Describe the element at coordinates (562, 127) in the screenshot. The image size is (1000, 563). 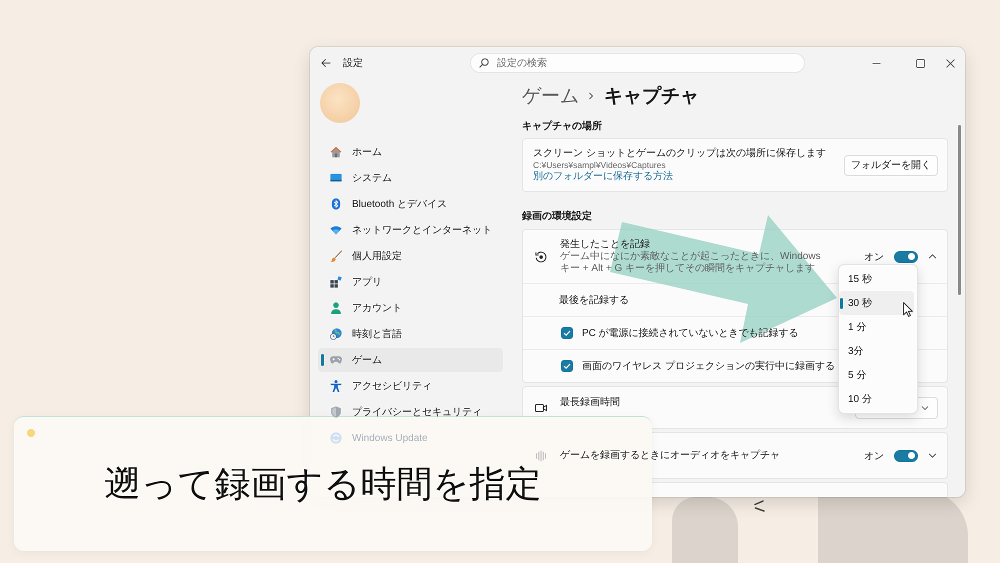
I see `section-heading: キャプチャの場所` at that location.